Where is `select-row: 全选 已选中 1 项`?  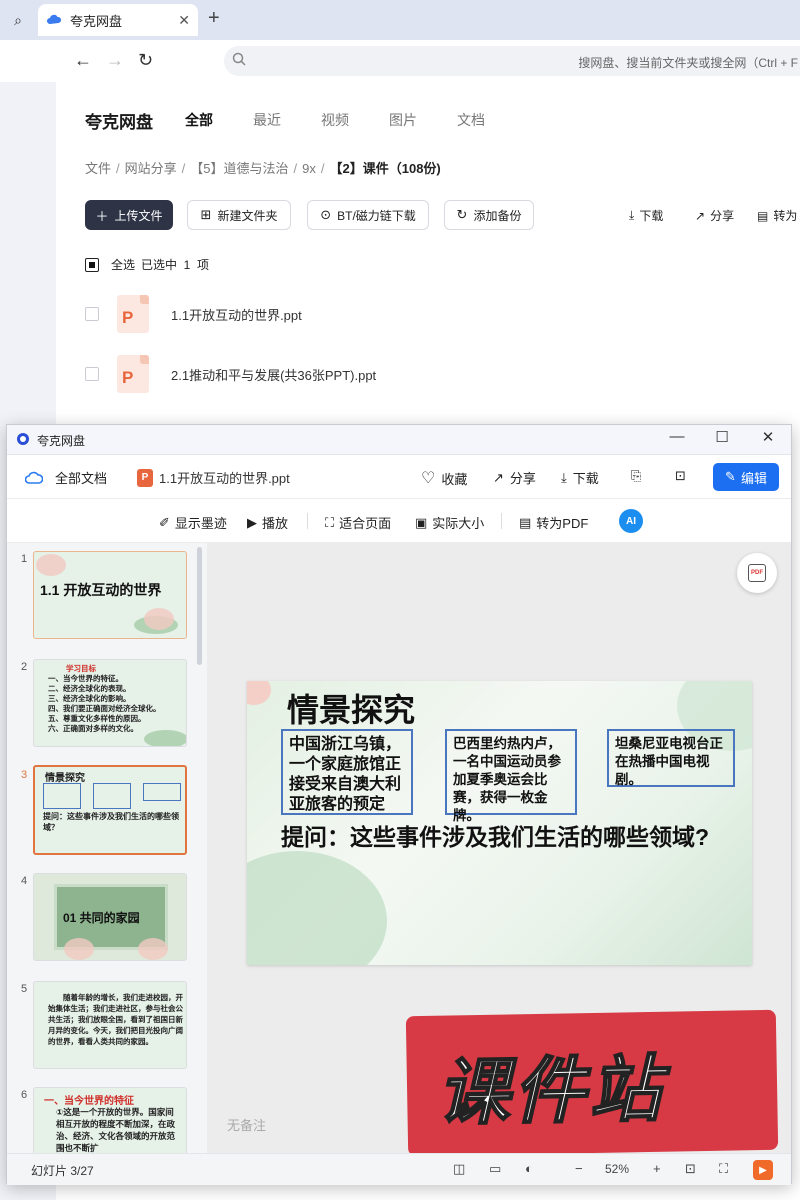
select-row: 全选 已选中 1 项 is located at coordinates (147, 264).